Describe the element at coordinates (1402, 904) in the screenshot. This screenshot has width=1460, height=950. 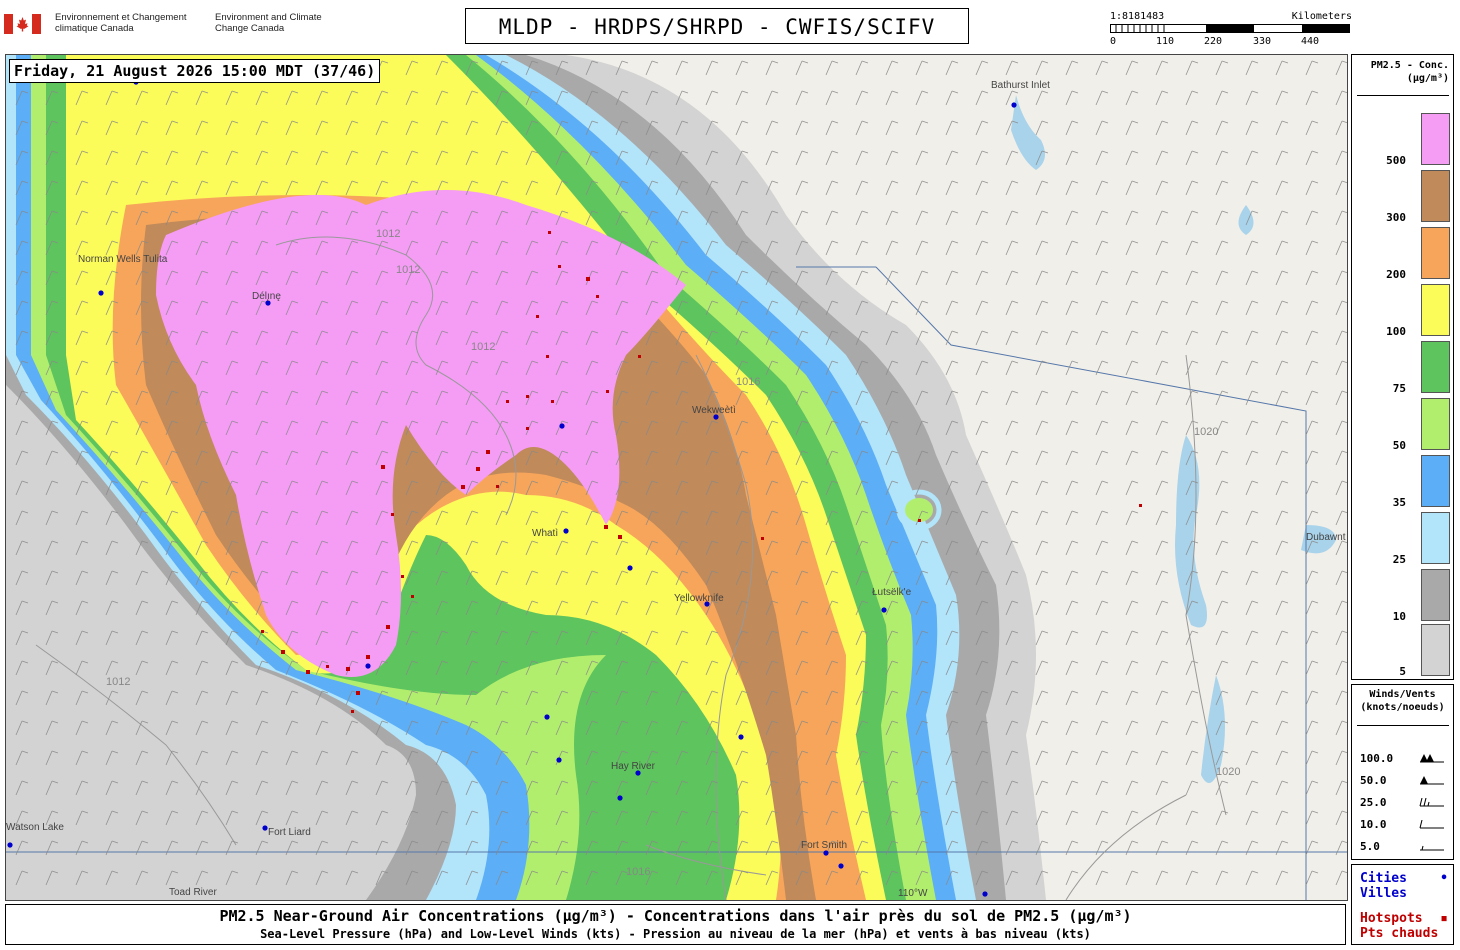
I see `symbols-key: Cities Villes • Hotspots Pts chauds ▪` at that location.